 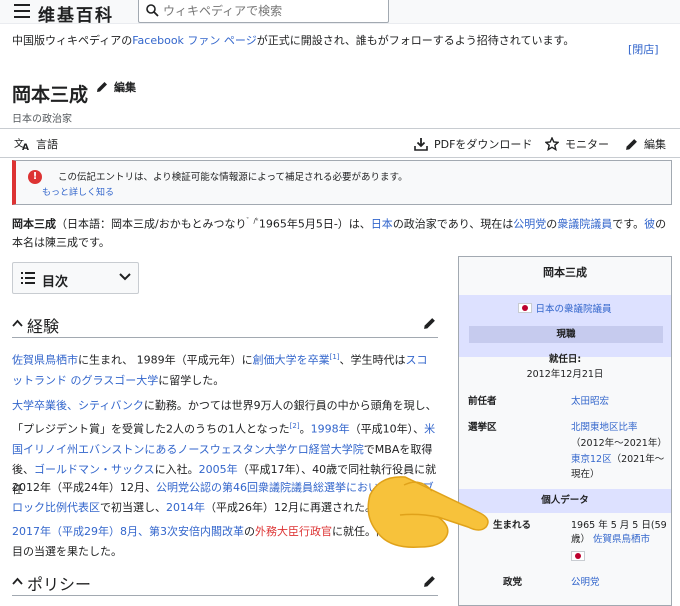 What do you see at coordinates (194, 40) in the screenshot?
I see `facebook-page-link: Facebook ファン ページ` at bounding box center [194, 40].